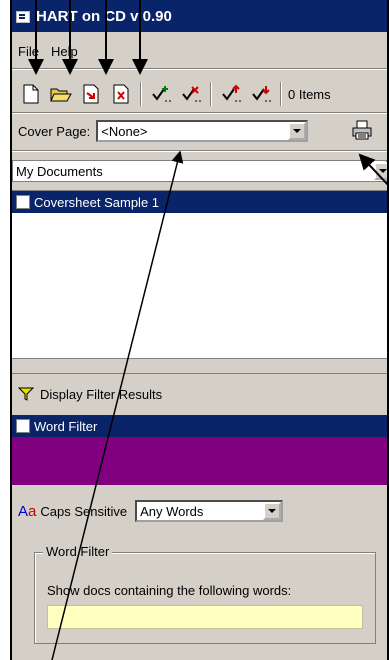 This screenshot has width=389, height=660. I want to click on remove-check-icon, so click(191, 94).